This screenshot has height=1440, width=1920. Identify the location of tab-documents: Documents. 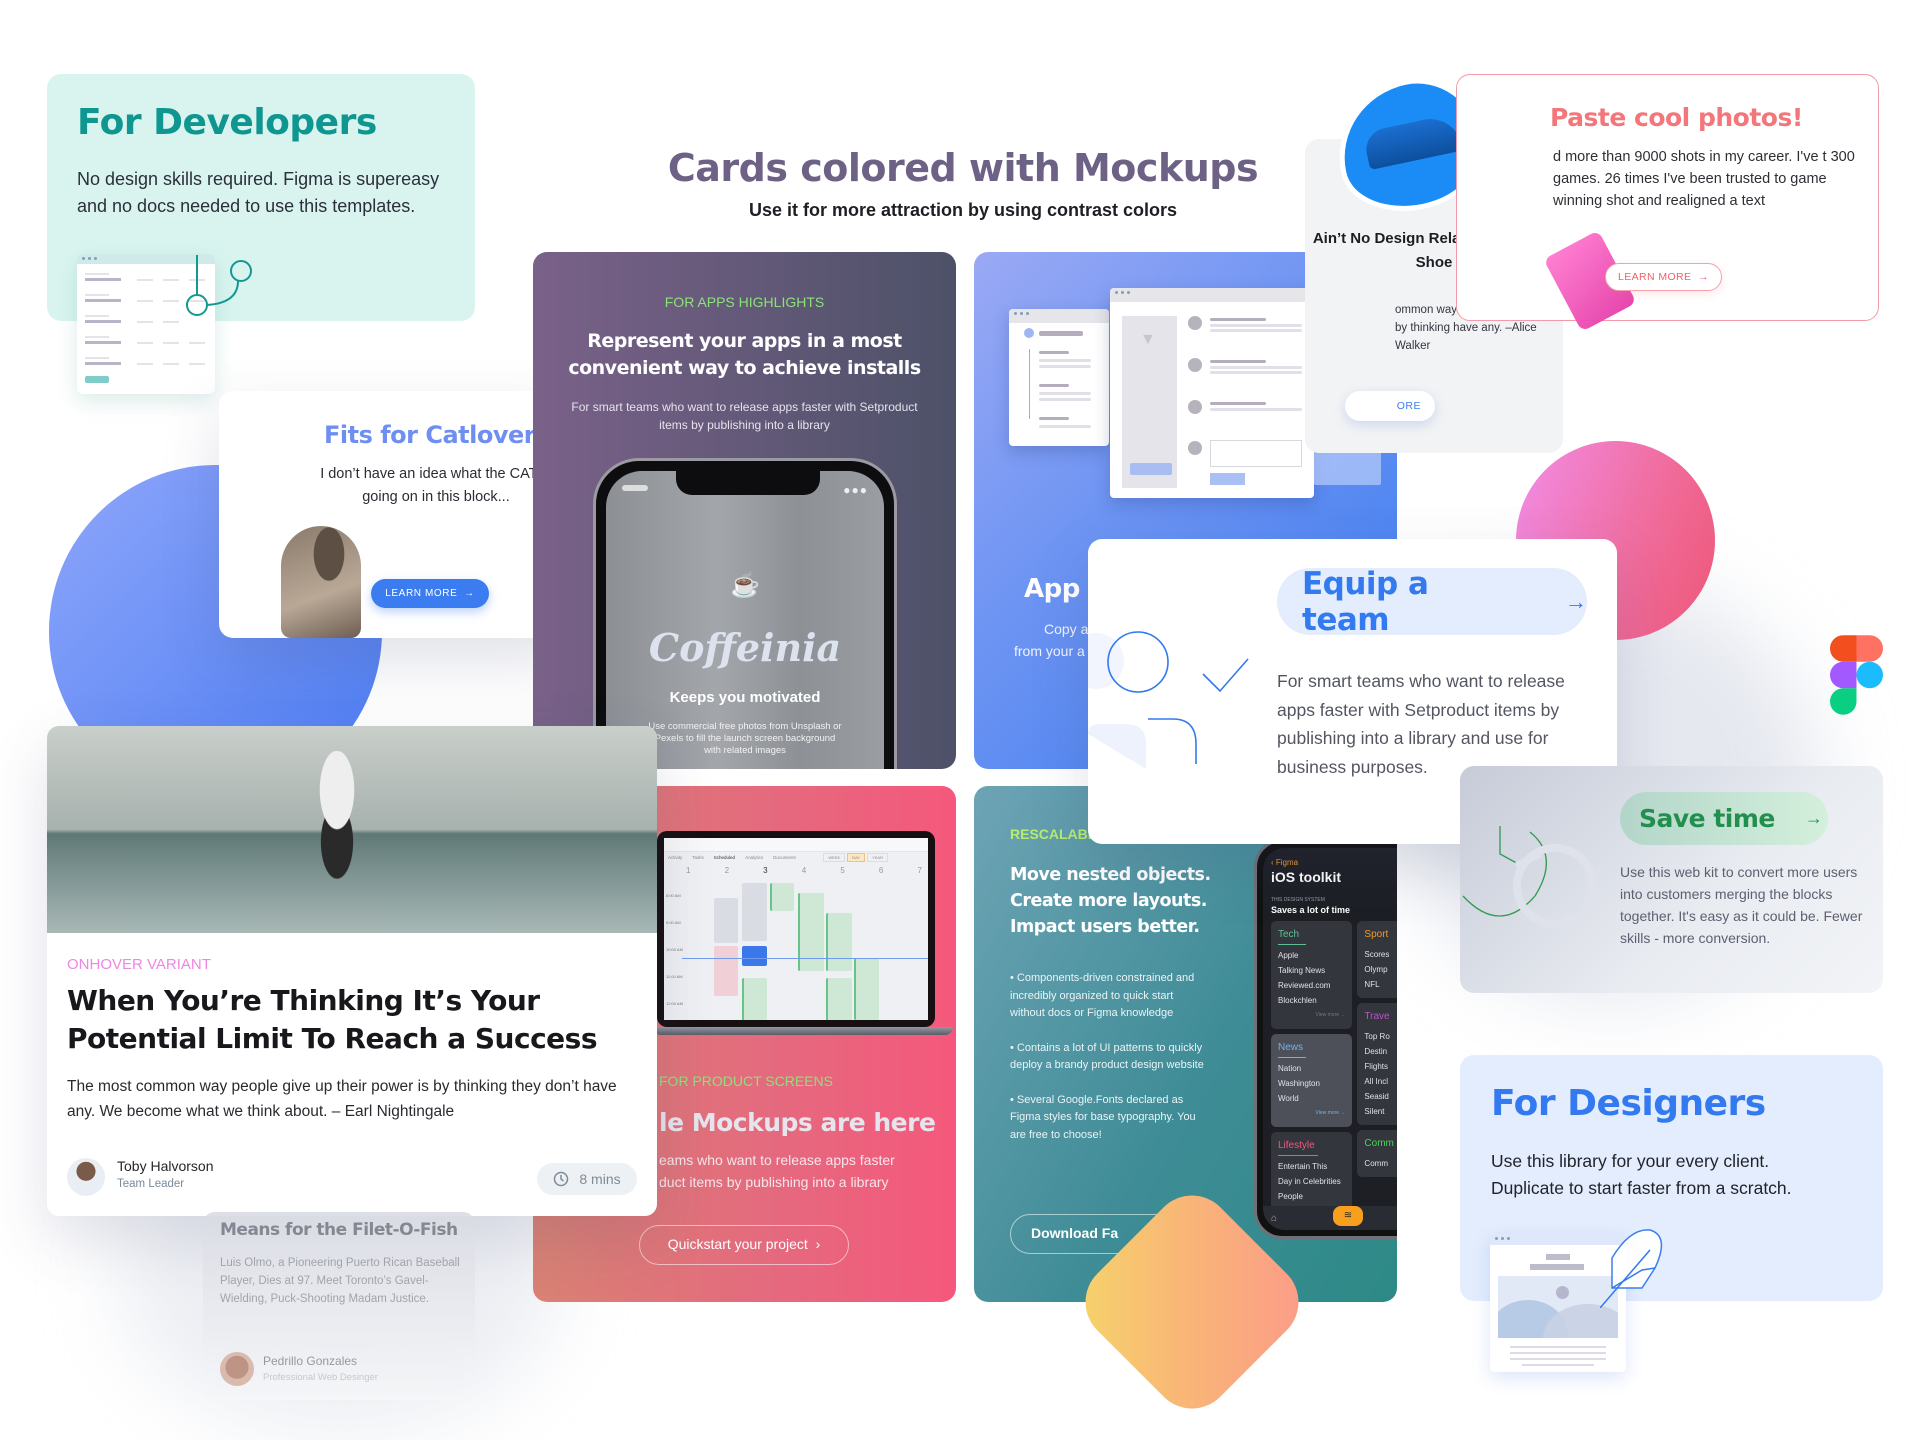
(784, 857).